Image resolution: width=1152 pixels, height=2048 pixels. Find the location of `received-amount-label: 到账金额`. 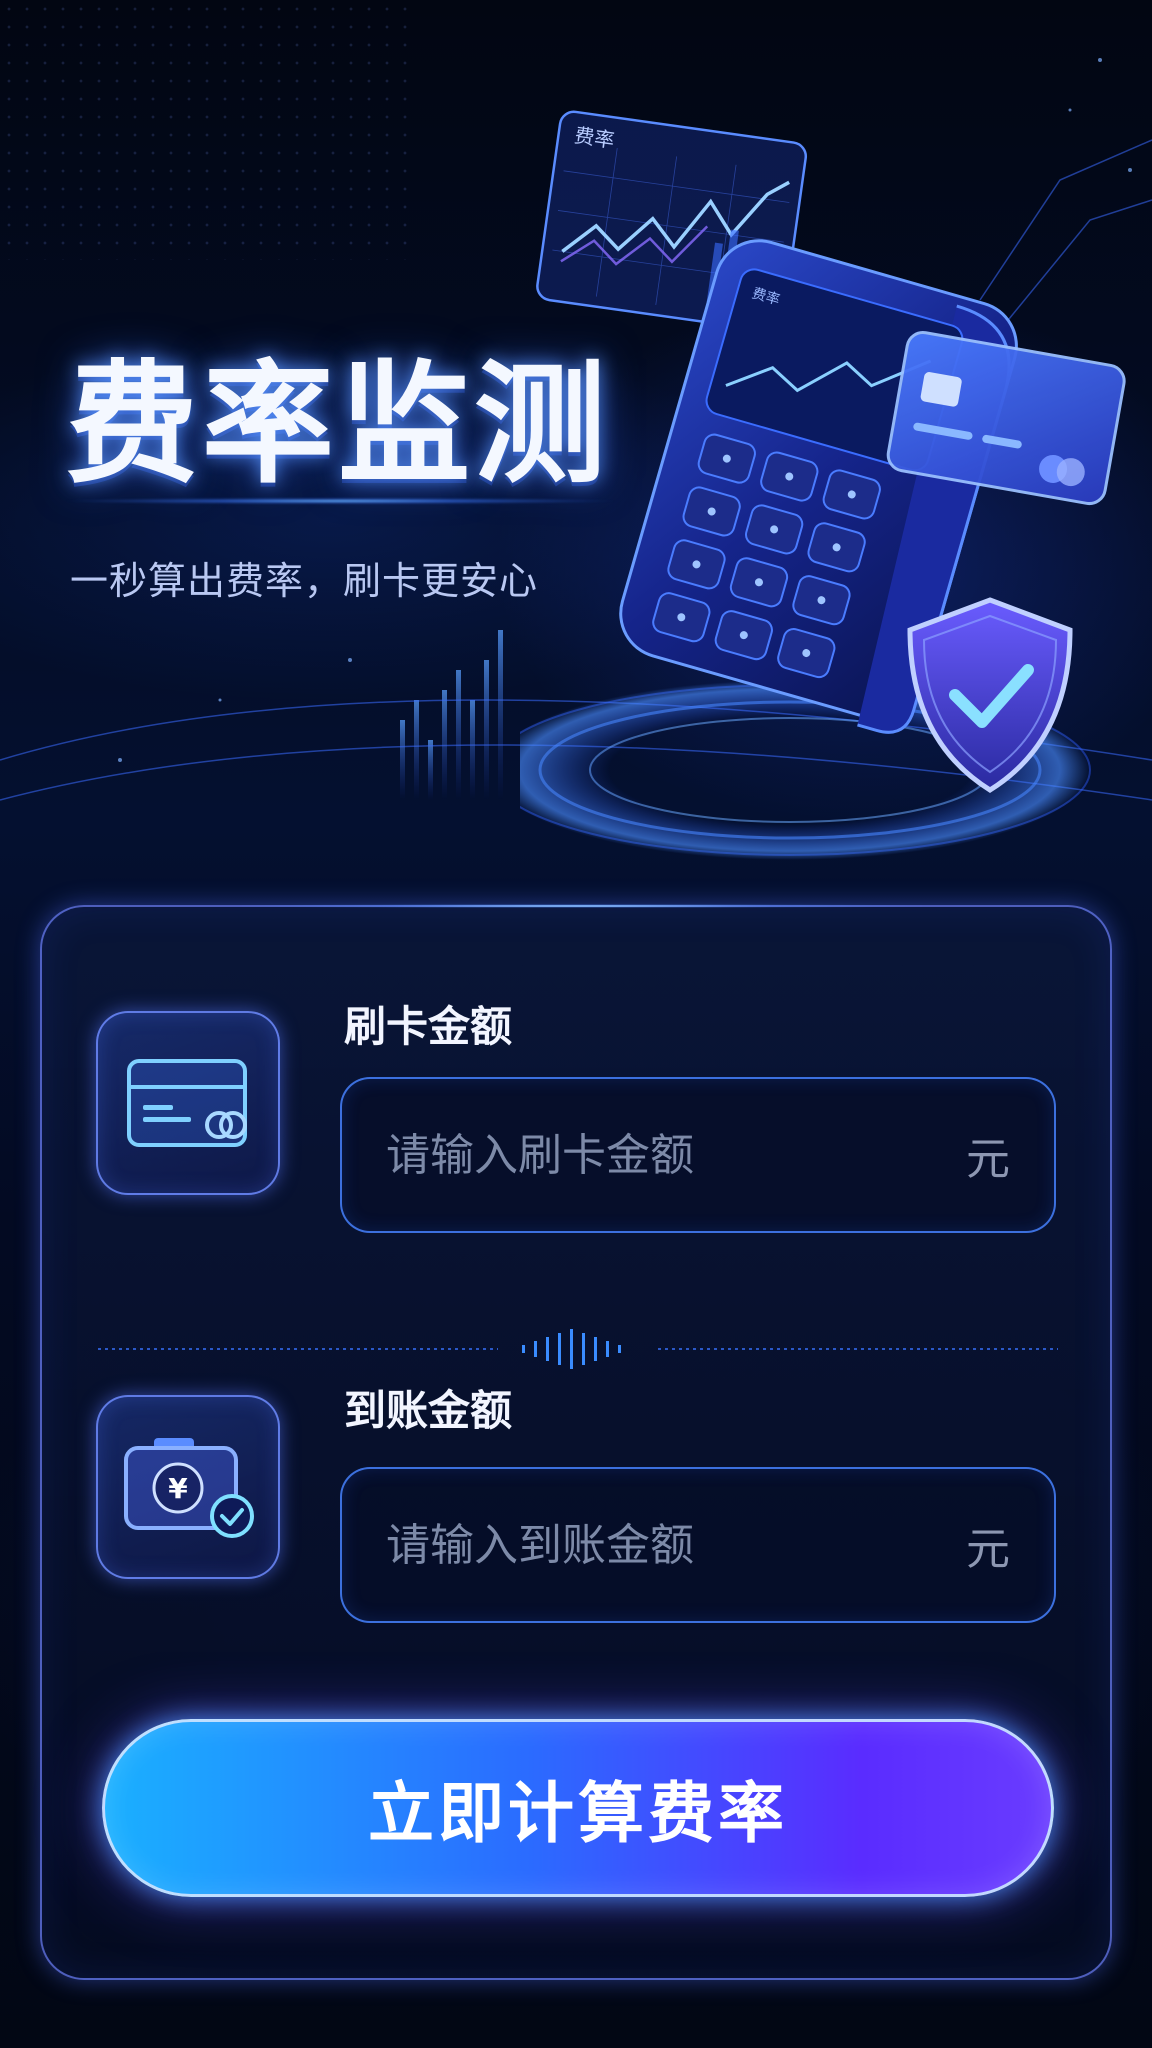

received-amount-label: 到账金额 is located at coordinates (428, 1410).